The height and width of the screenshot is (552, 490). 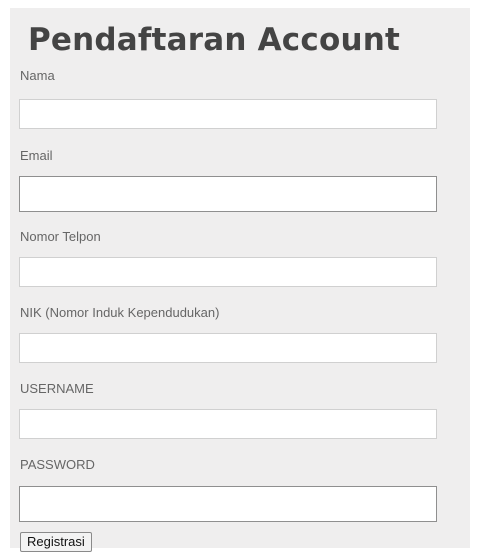 What do you see at coordinates (57, 464) in the screenshot?
I see `label-password: PASSWORD` at bounding box center [57, 464].